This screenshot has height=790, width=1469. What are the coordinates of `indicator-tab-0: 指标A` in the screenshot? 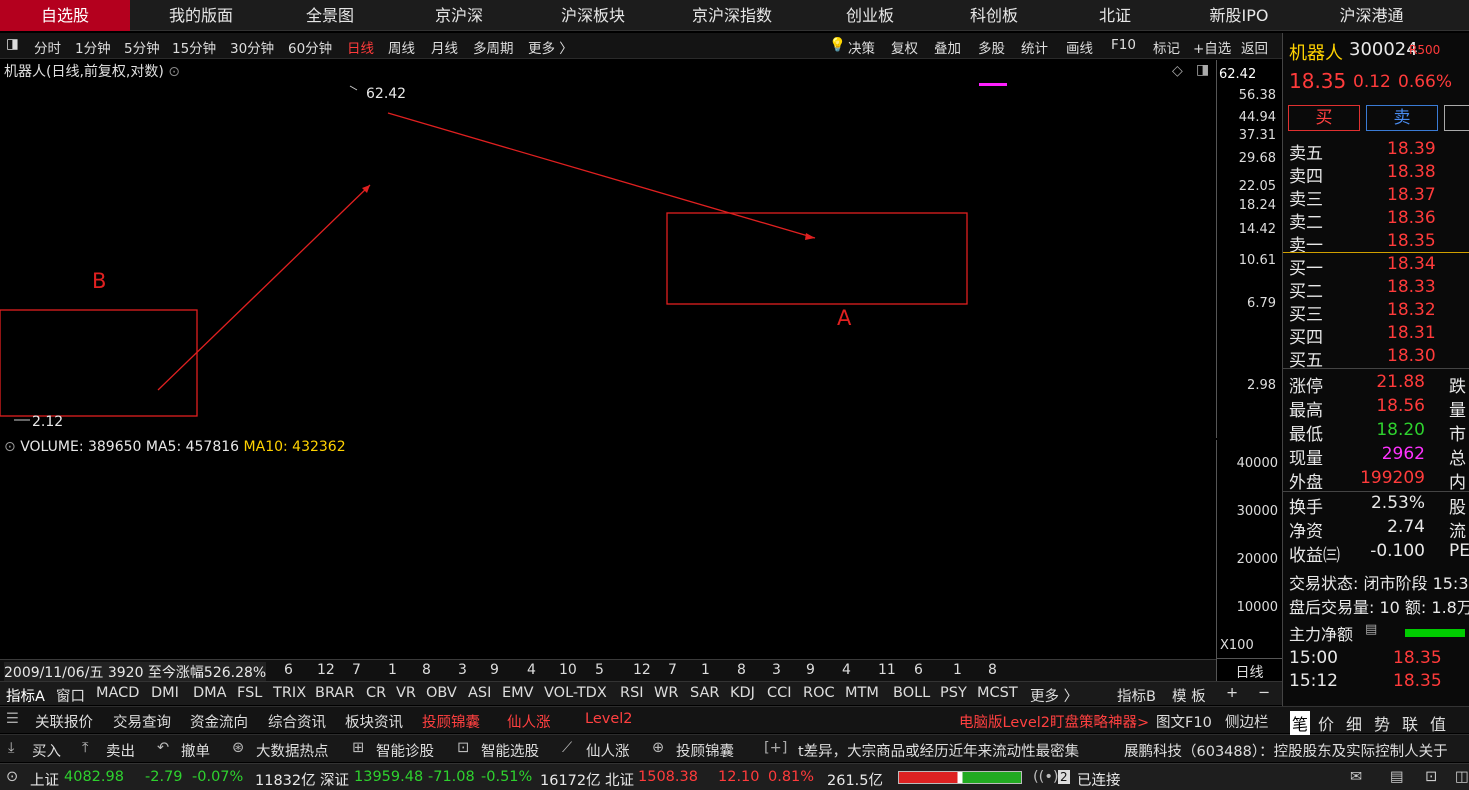 It's located at (25, 695).